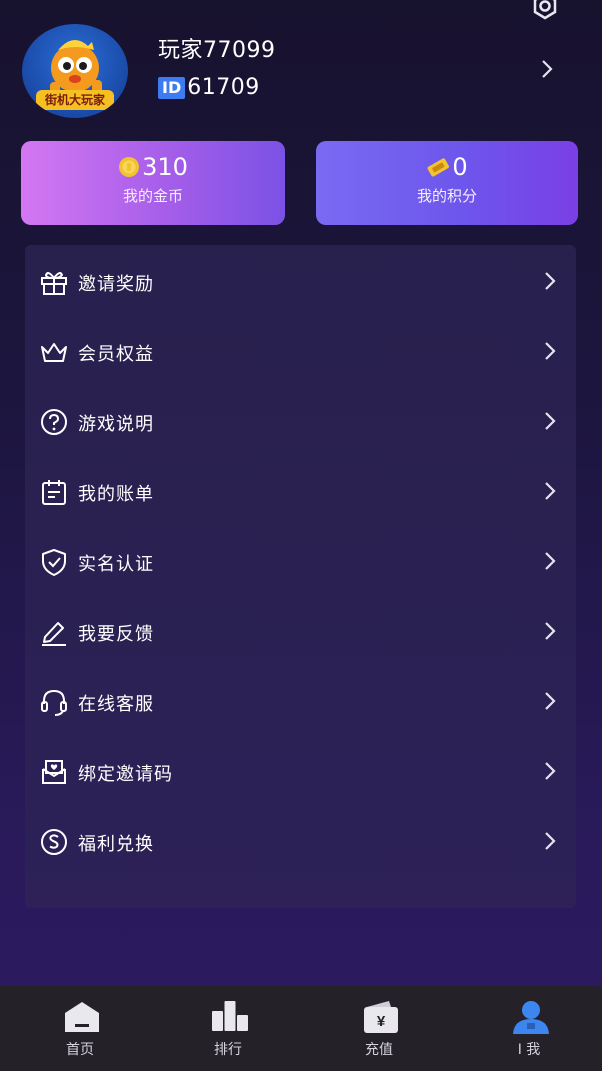 This screenshot has width=602, height=1071. Describe the element at coordinates (116, 844) in the screenshot. I see `menu-item-label: 福利兑换` at that location.